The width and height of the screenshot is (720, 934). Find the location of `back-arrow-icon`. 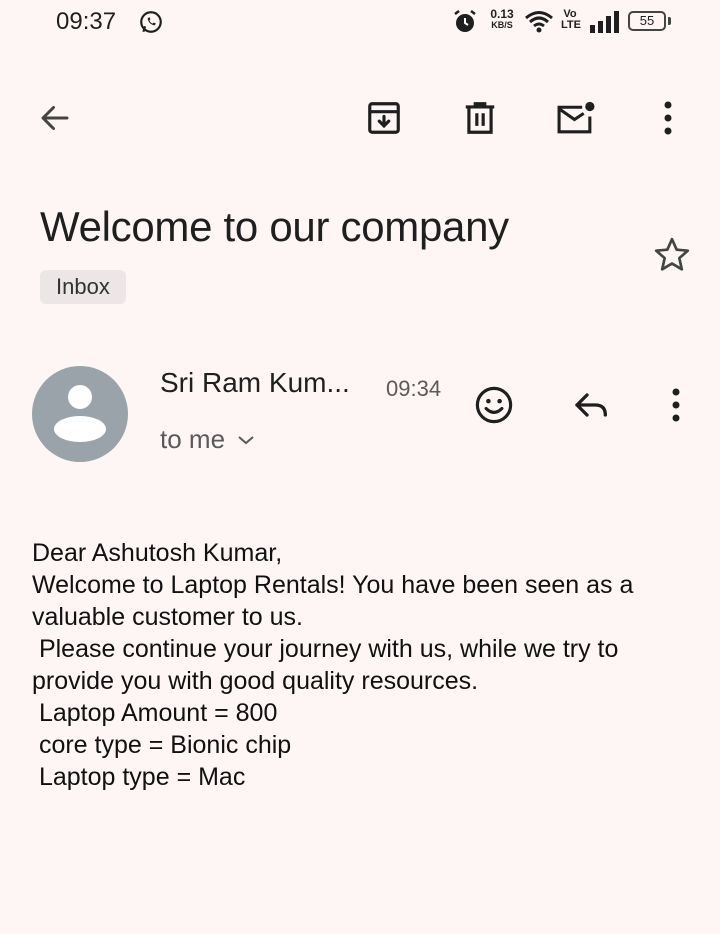

back-arrow-icon is located at coordinates (55, 118).